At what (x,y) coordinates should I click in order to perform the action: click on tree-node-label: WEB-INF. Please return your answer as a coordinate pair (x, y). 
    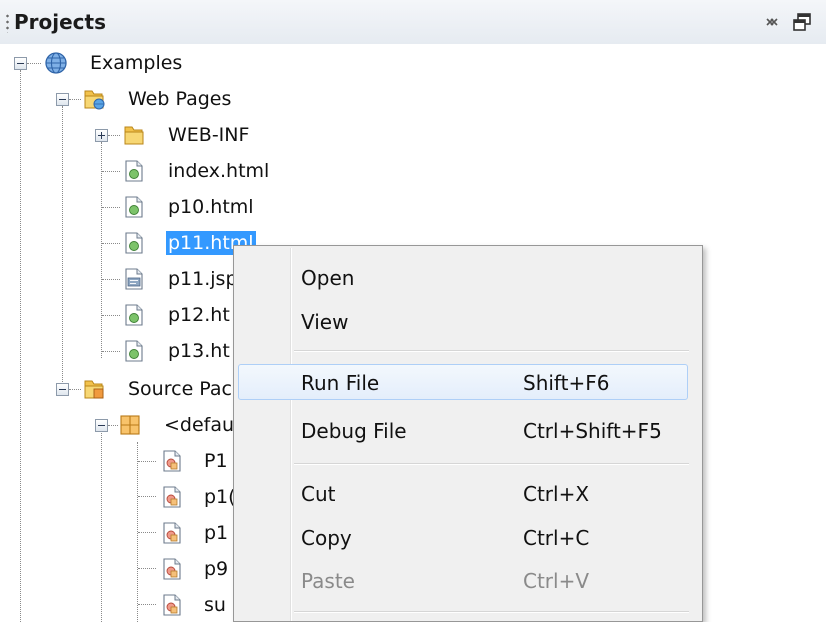
    Looking at the image, I should click on (209, 135).